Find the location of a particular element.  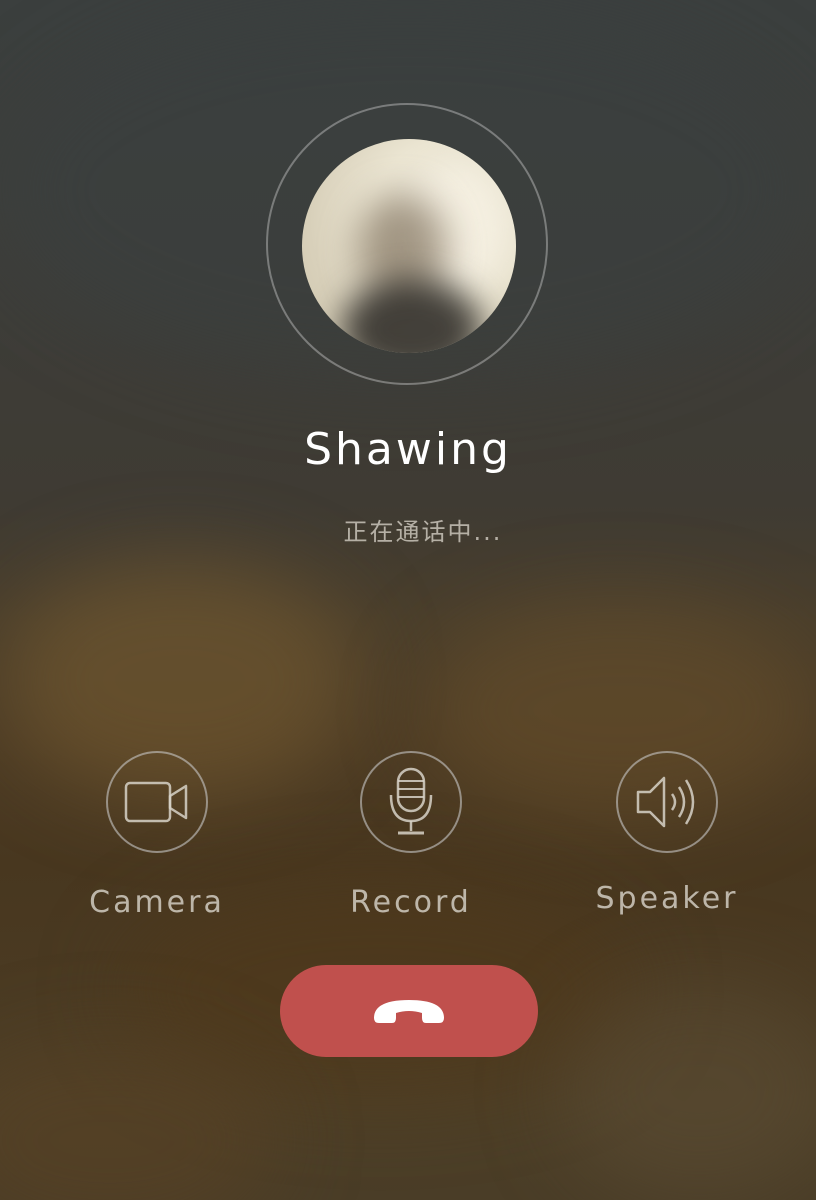

camera-button-circle is located at coordinates (157, 802).